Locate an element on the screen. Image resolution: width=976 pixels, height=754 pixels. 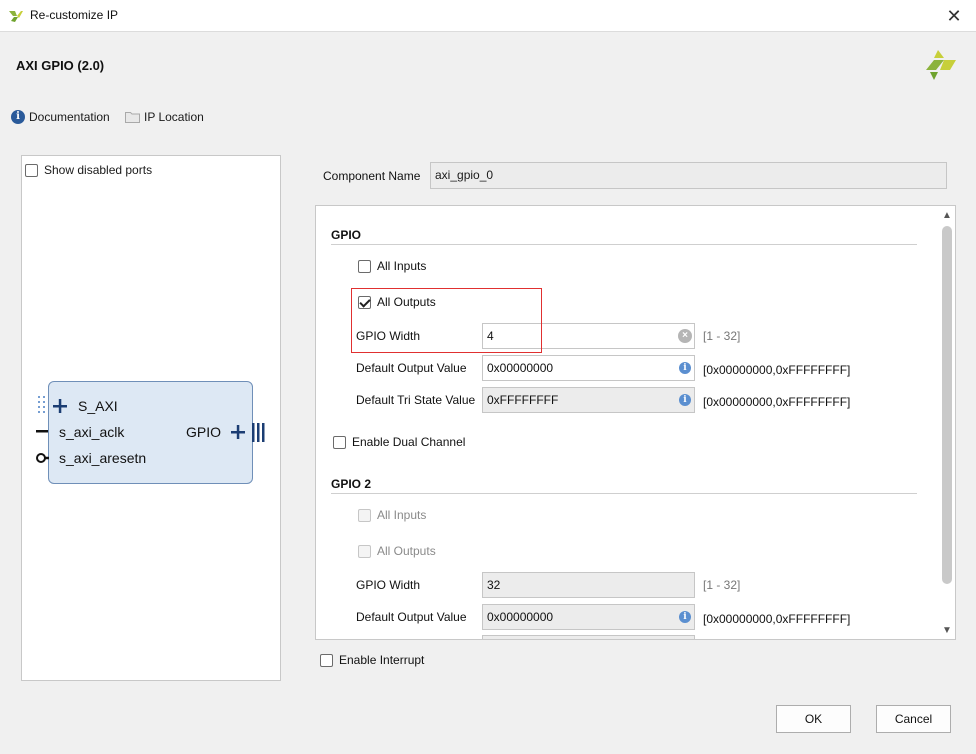
documentation-link: i Documentation is located at coordinates (60, 117).